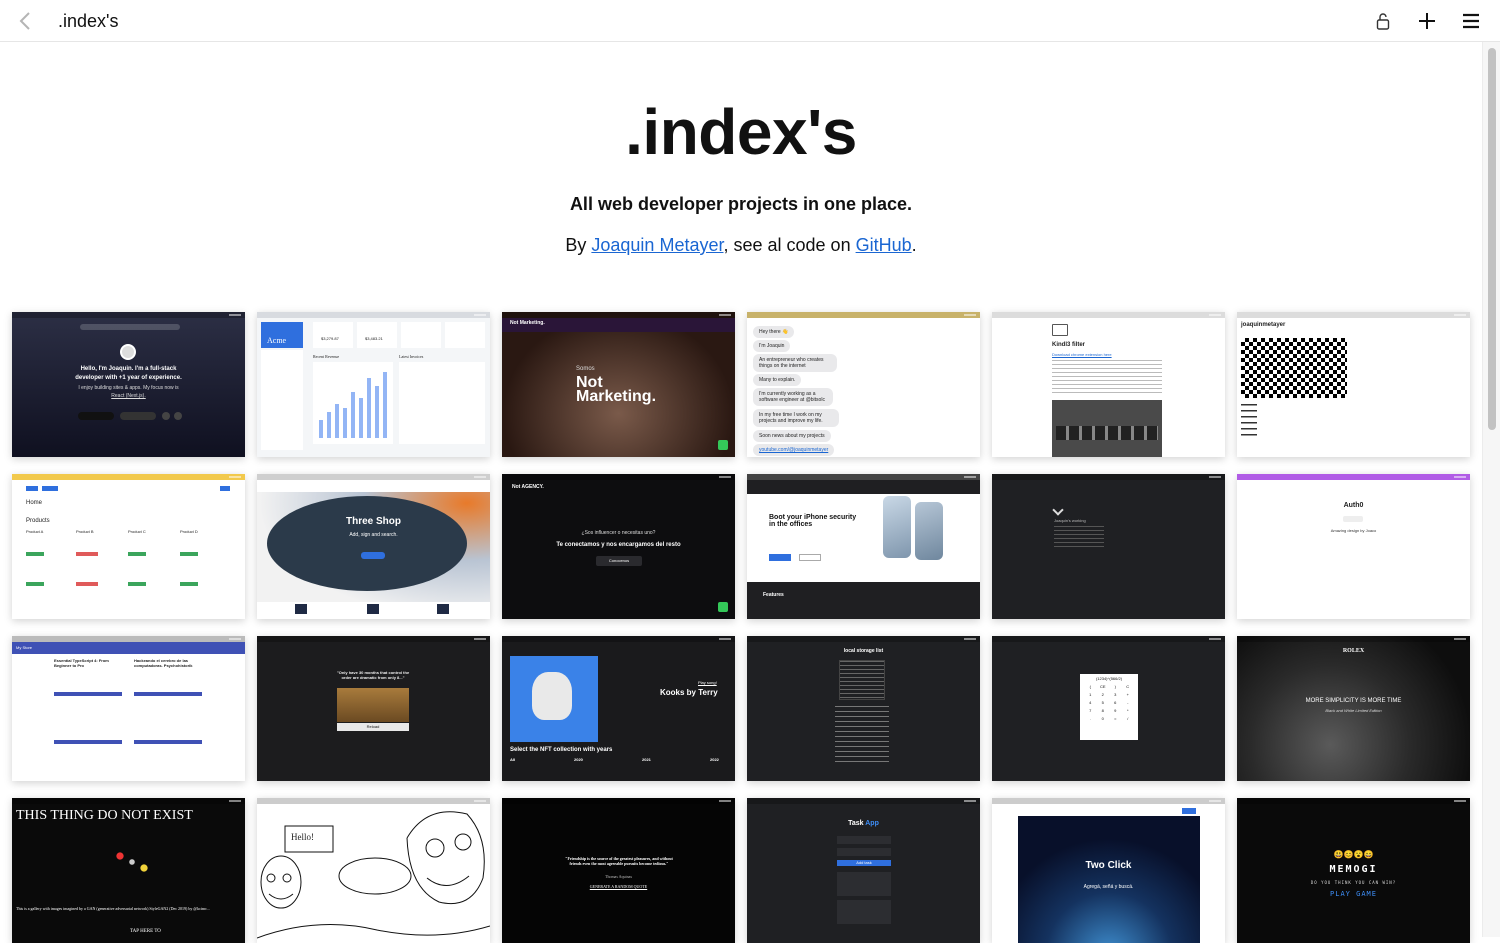 Image resolution: width=1500 pixels, height=943 pixels. Describe the element at coordinates (777, 380) in the screenshot. I see `card-text: Many to explain.` at that location.